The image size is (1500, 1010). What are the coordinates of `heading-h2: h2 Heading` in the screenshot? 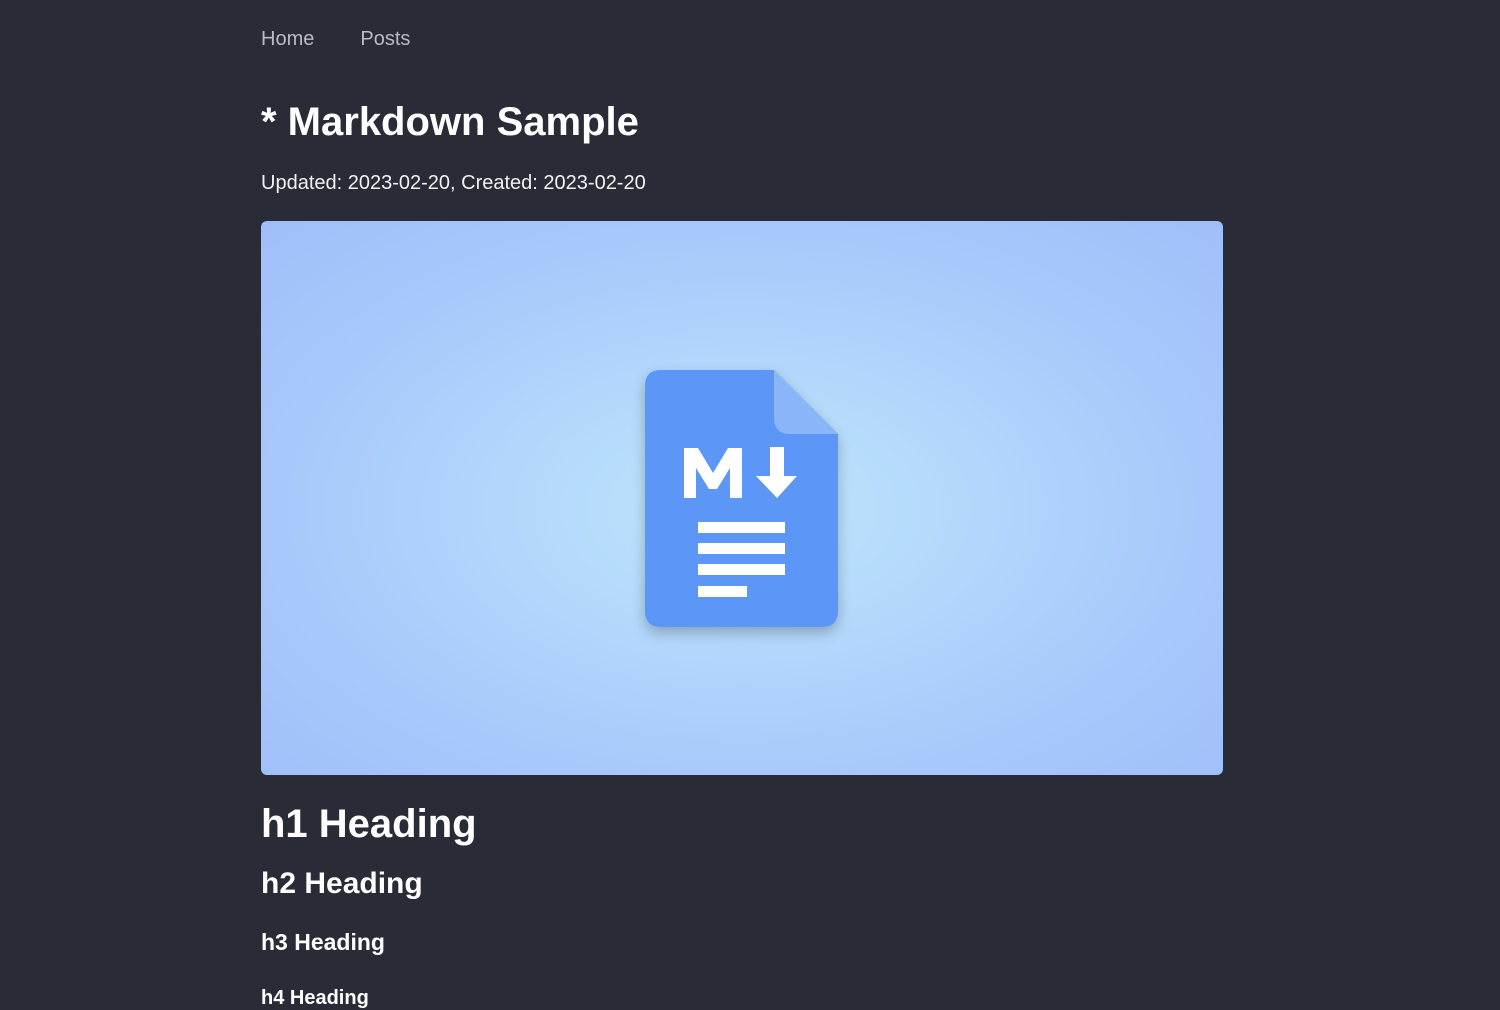 It's located at (342, 883).